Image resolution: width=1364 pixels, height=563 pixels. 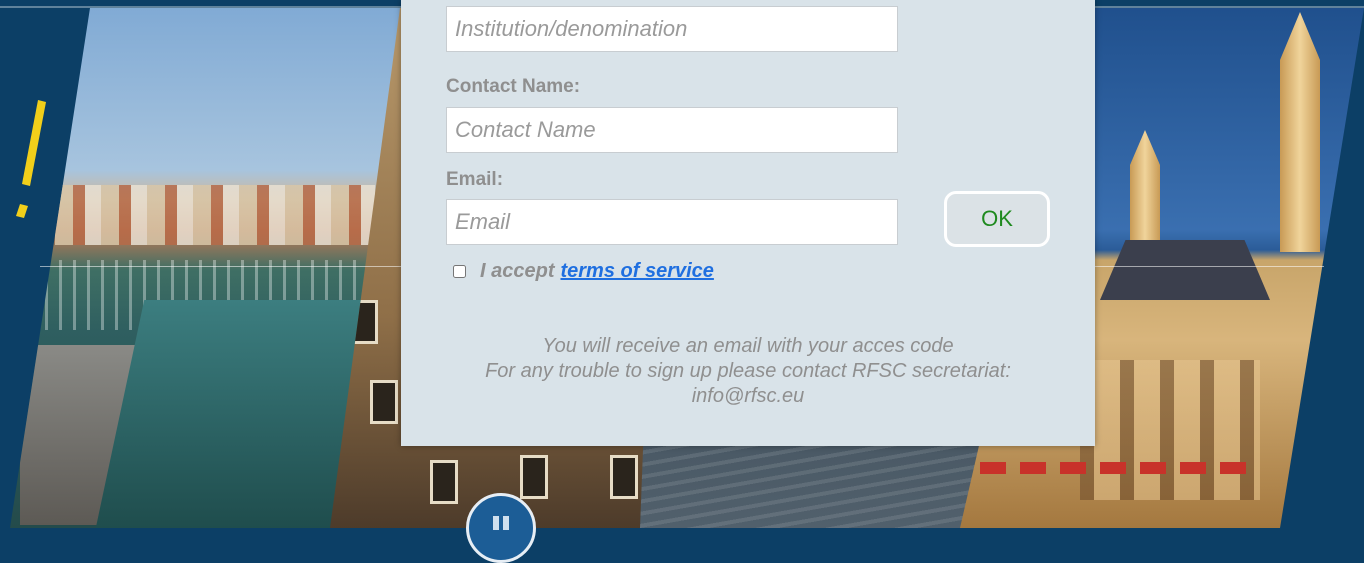 I want to click on contact-name-input, so click(x=672, y=130).